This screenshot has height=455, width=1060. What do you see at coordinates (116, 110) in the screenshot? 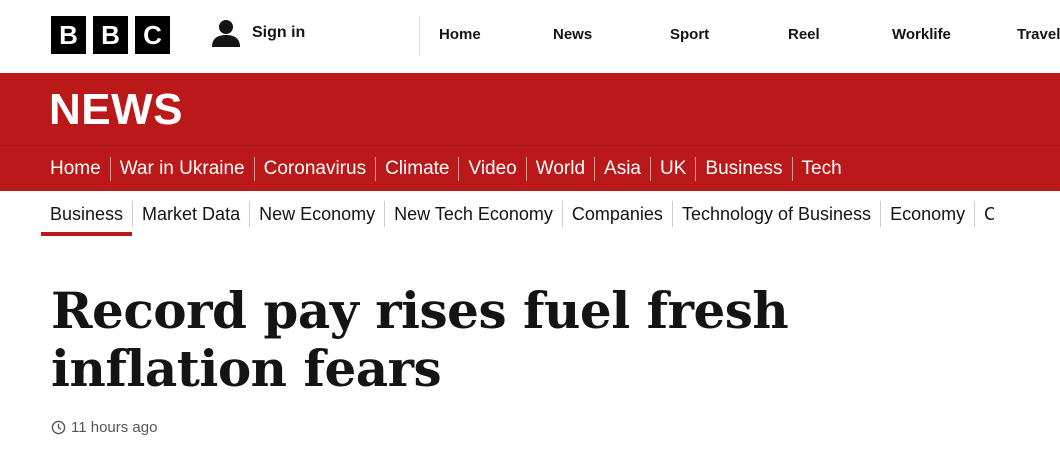
I see `news-section-title: NEWS` at bounding box center [116, 110].